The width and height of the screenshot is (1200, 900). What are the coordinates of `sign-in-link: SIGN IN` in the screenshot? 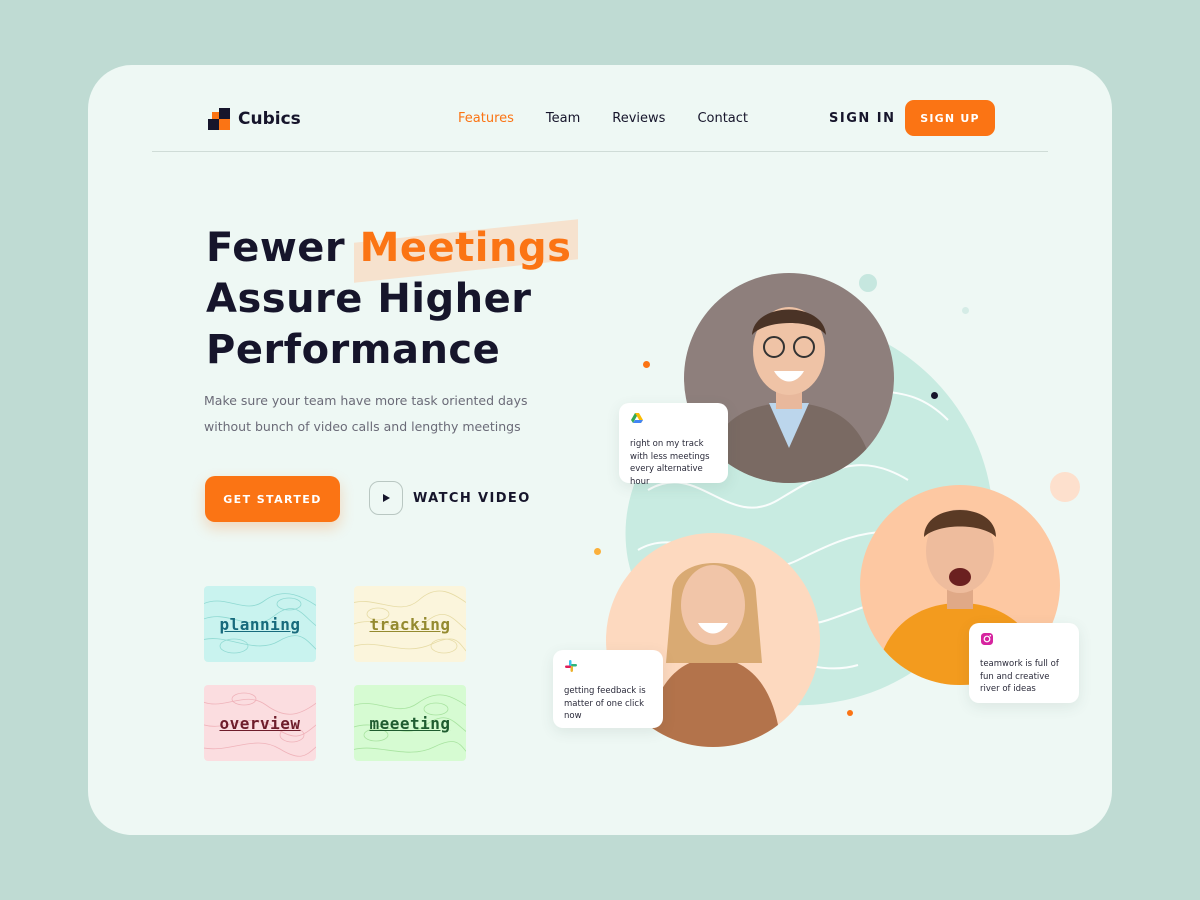 It's located at (862, 118).